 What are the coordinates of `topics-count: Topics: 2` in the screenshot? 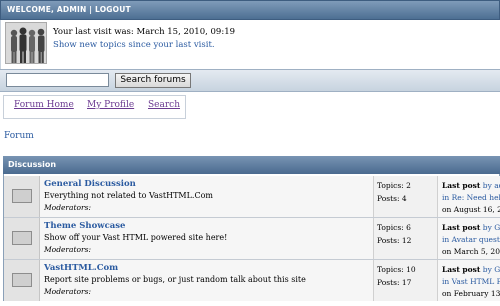 It's located at (394, 185).